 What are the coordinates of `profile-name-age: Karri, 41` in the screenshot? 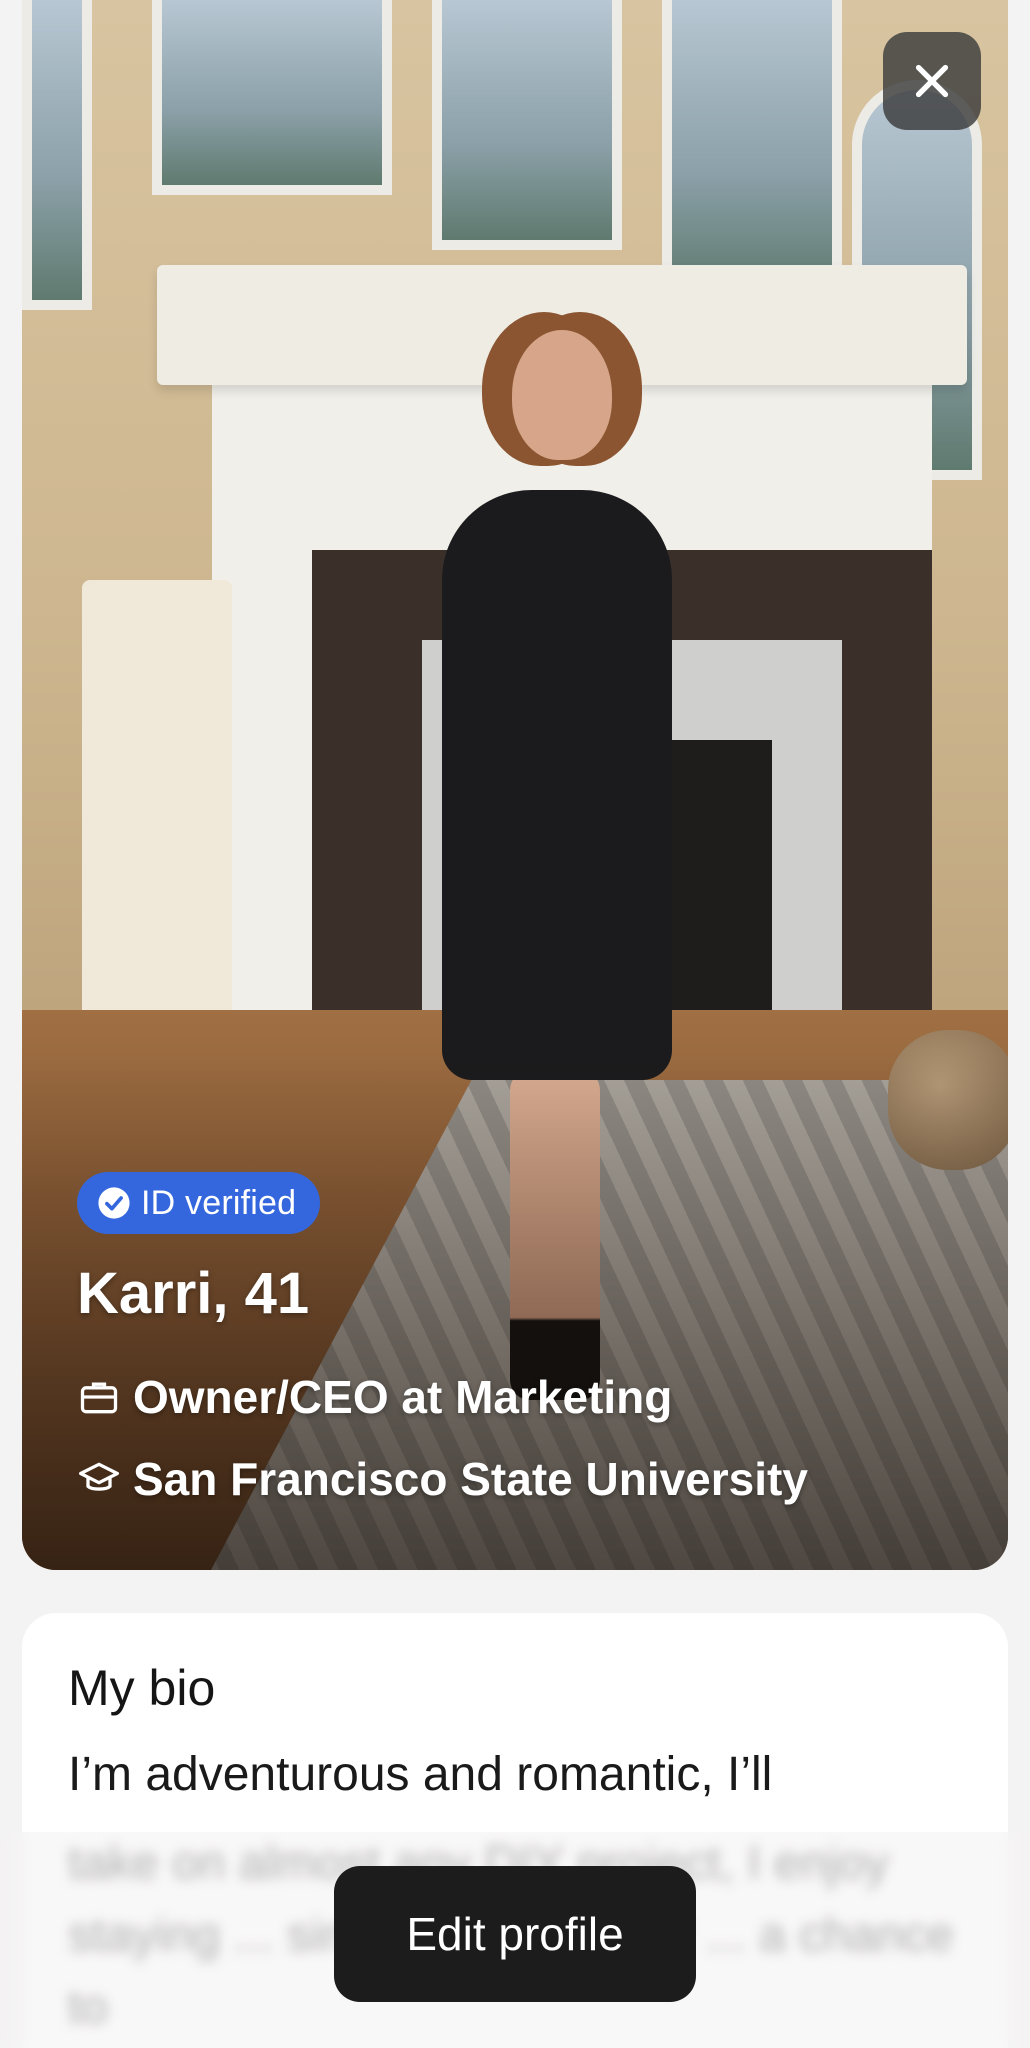 It's located at (193, 1293).